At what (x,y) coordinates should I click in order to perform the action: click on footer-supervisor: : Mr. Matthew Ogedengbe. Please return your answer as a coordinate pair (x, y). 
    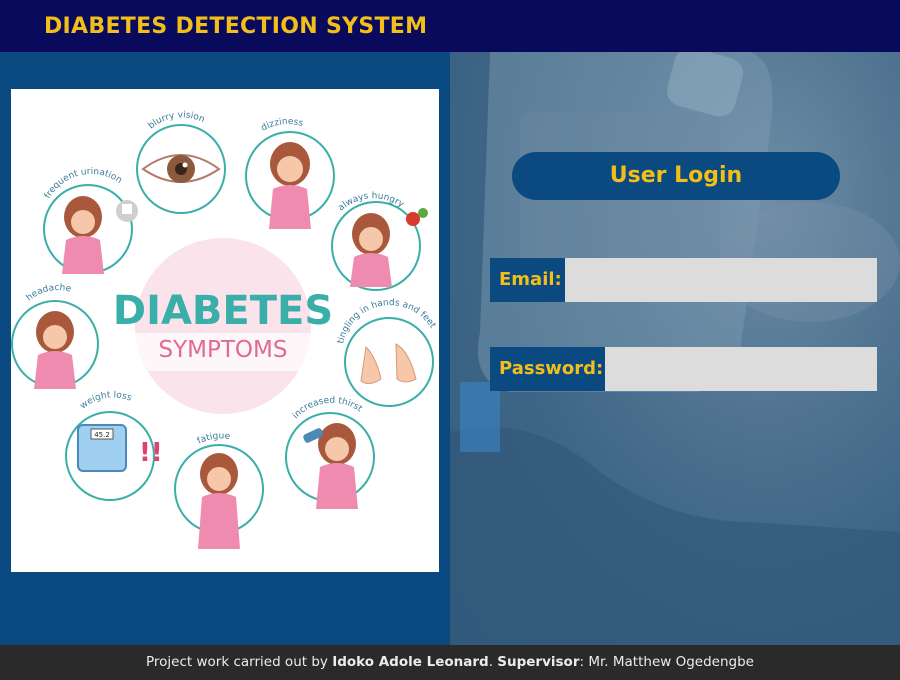
    Looking at the image, I should click on (666, 662).